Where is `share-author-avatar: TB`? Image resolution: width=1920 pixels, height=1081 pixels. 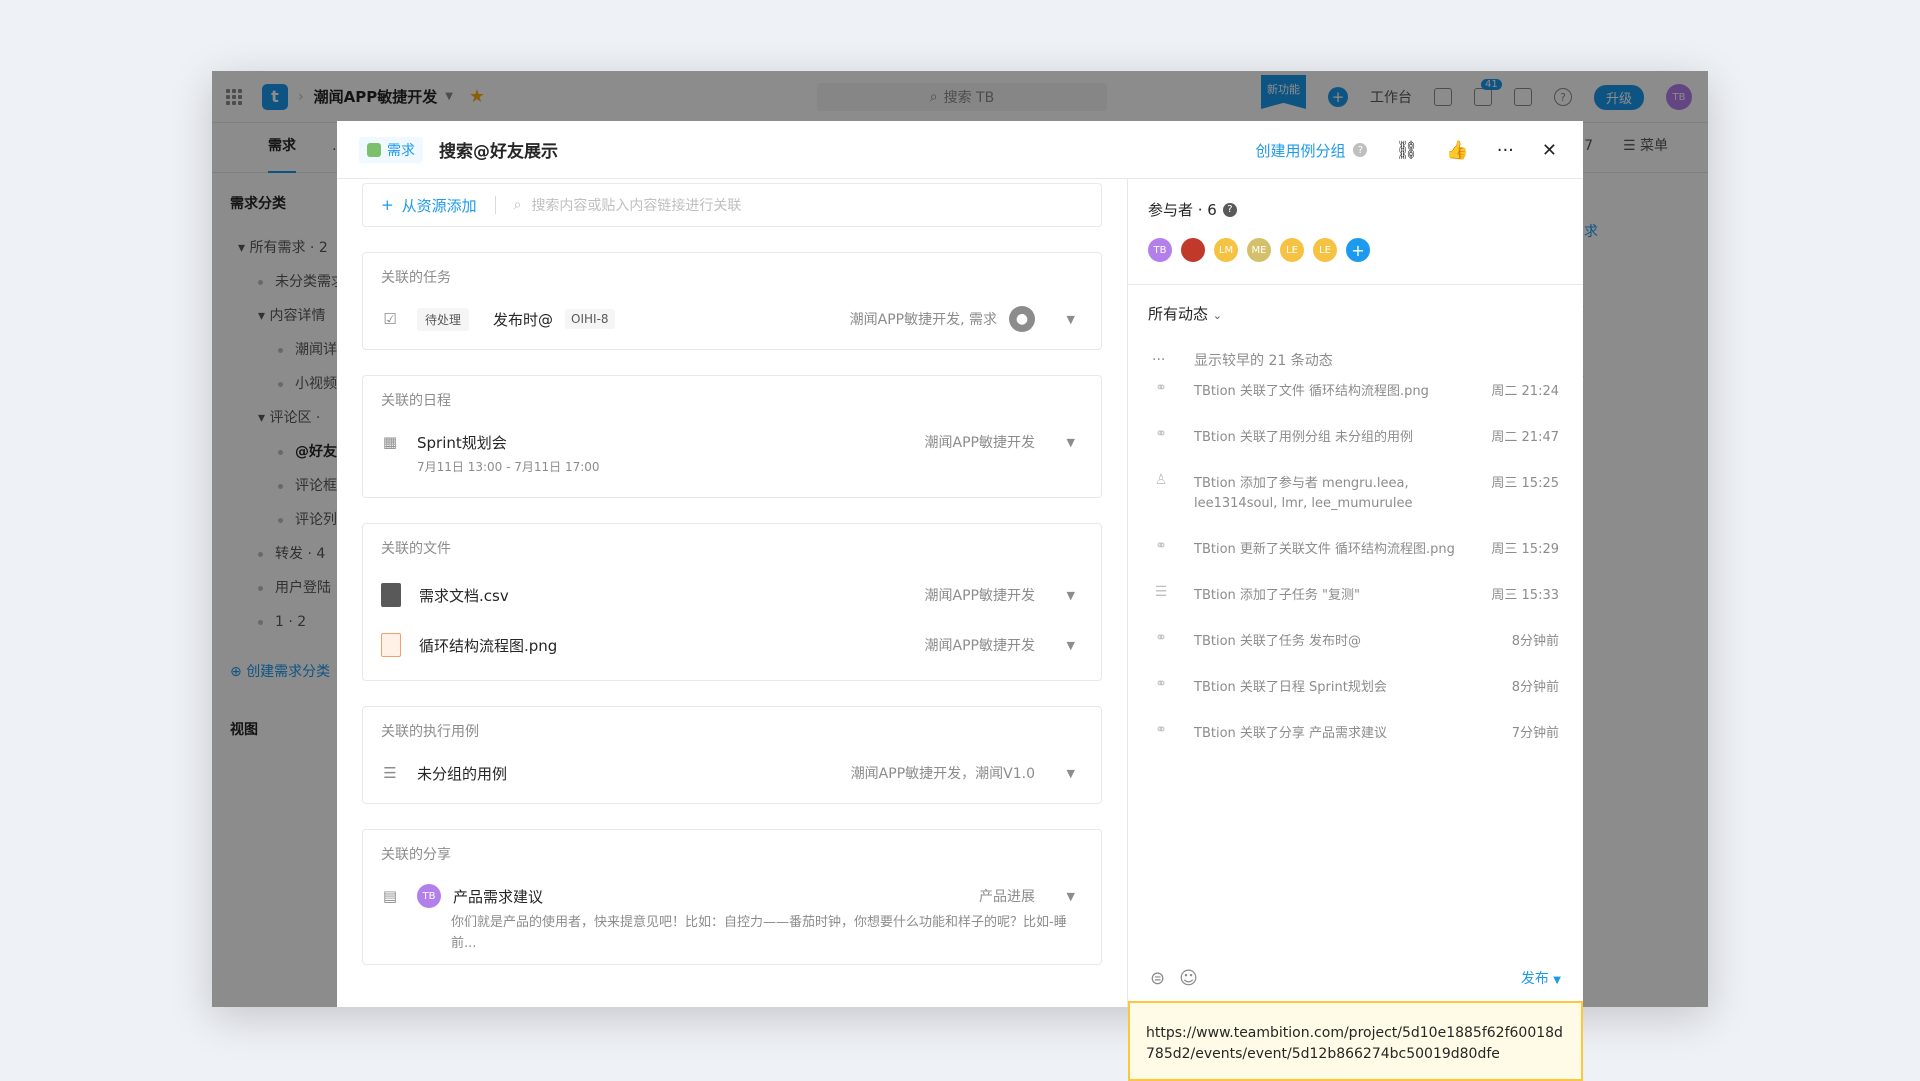
share-author-avatar: TB is located at coordinates (429, 896).